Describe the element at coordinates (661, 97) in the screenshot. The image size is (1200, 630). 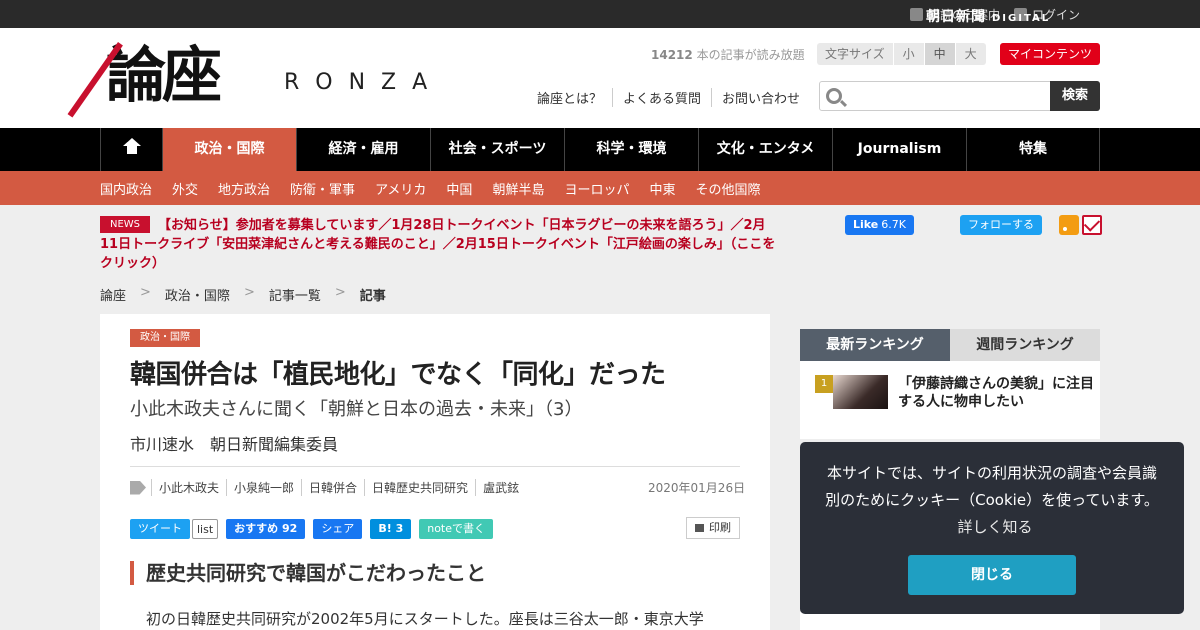
I see `faq-link: よくある質問` at that location.